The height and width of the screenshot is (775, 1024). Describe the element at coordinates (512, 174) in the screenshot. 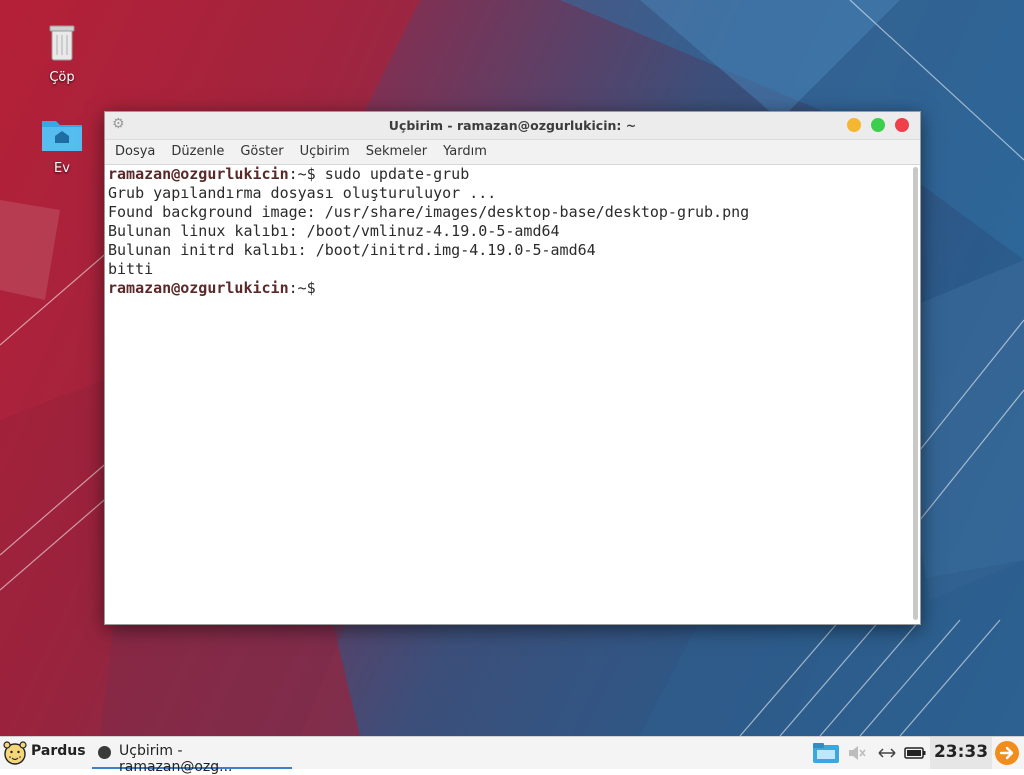

I see `command-line: ramazan@ozgurlukicin:~$ sudo update-grub` at that location.